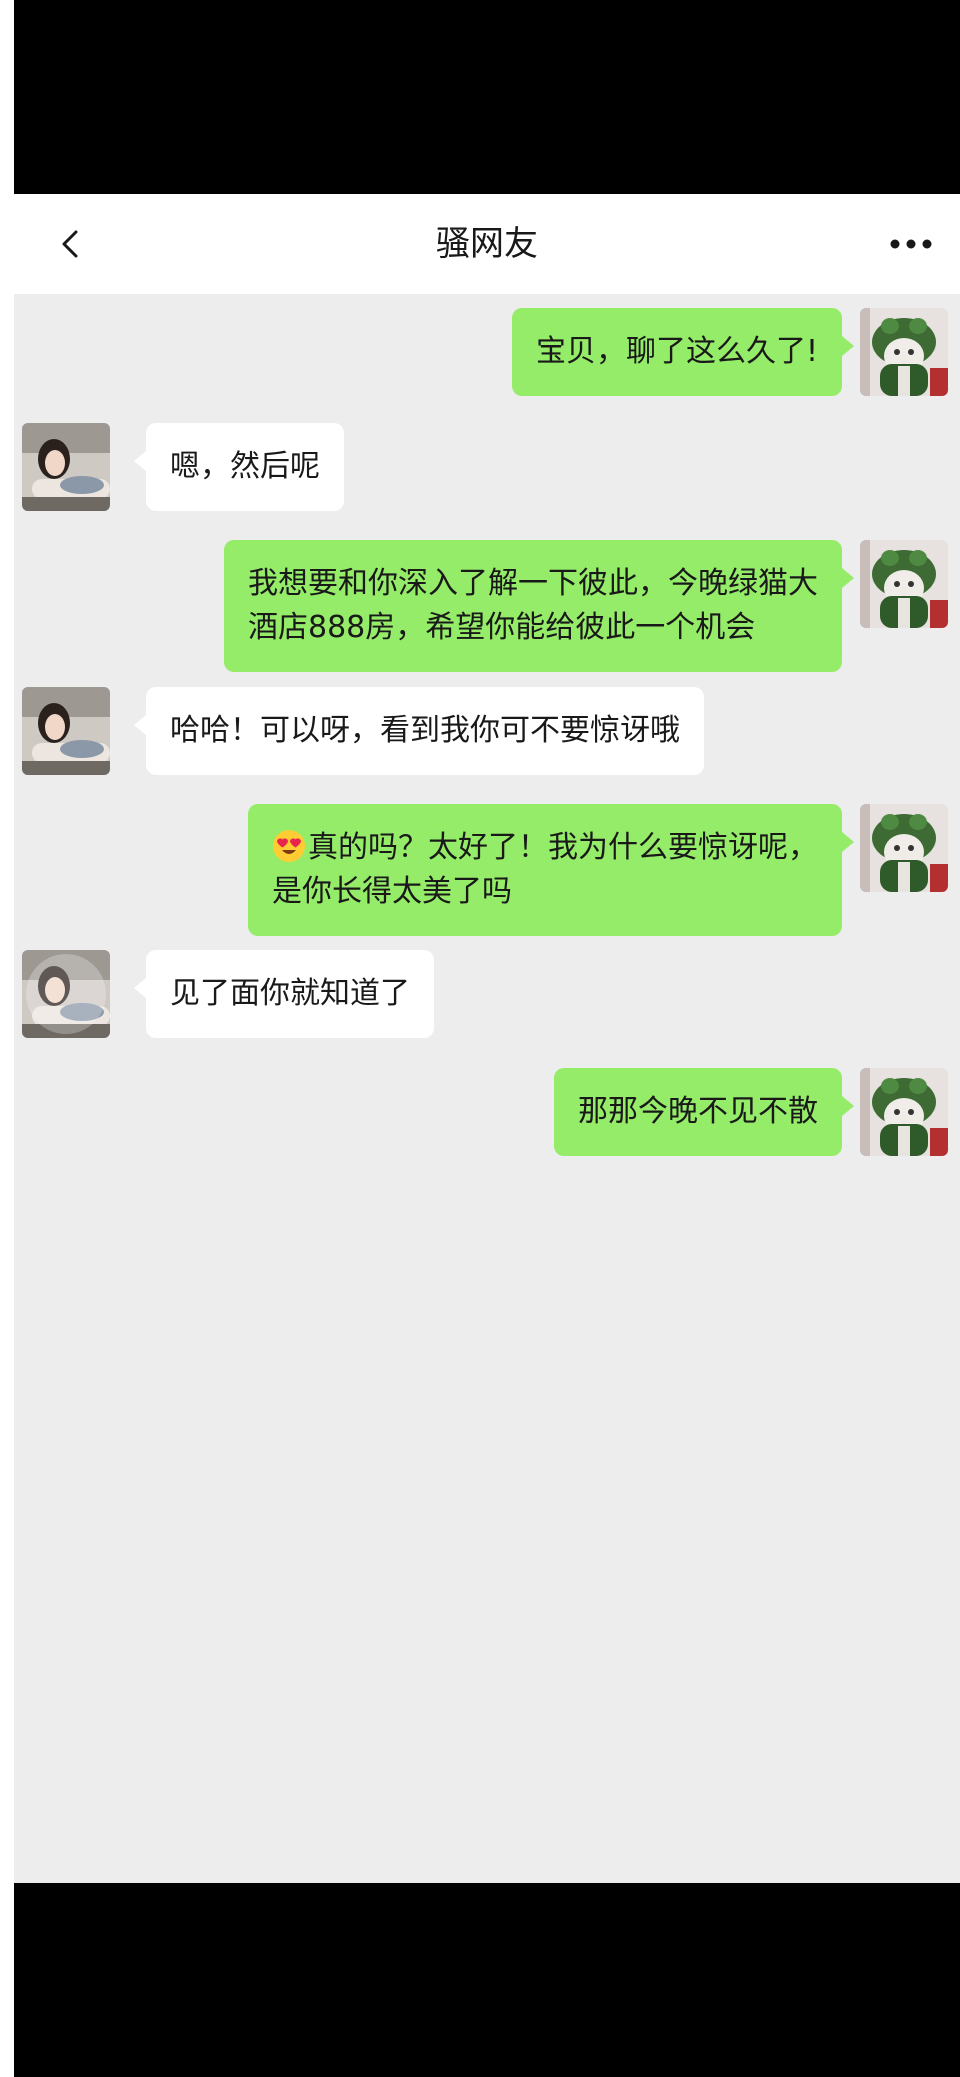  What do you see at coordinates (487, 1980) in the screenshot?
I see `bottom-black-bar` at bounding box center [487, 1980].